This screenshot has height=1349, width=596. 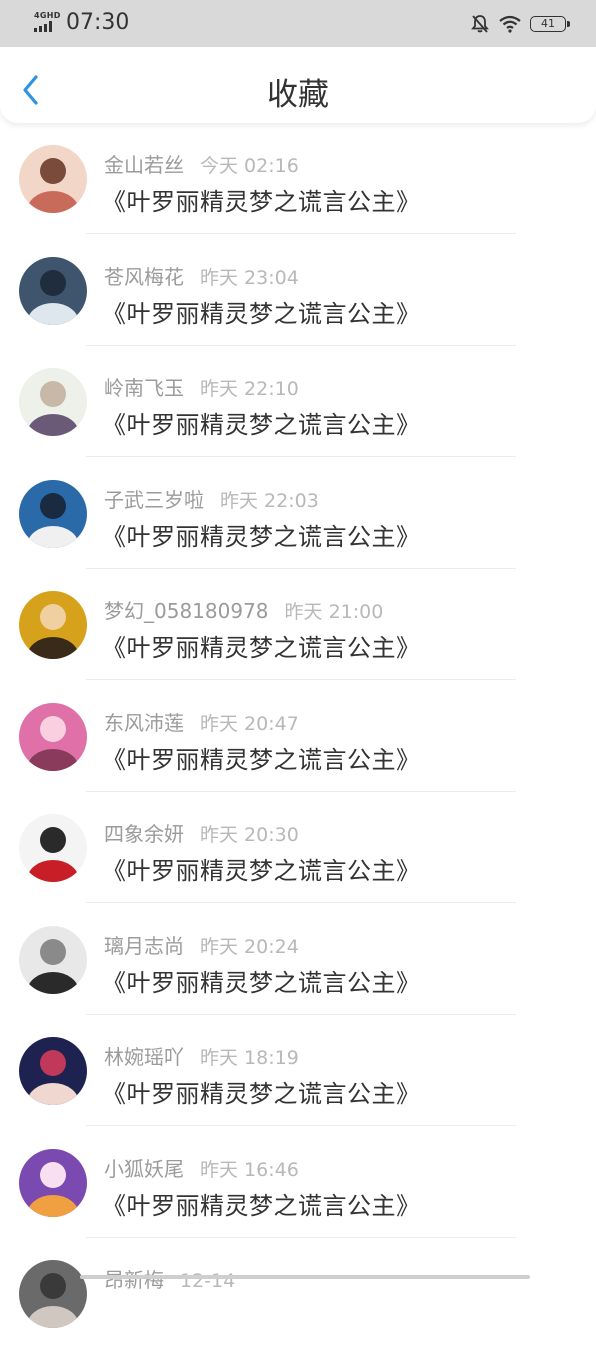 I want to click on timestamp: 昨天 16:46, so click(x=249, y=1169).